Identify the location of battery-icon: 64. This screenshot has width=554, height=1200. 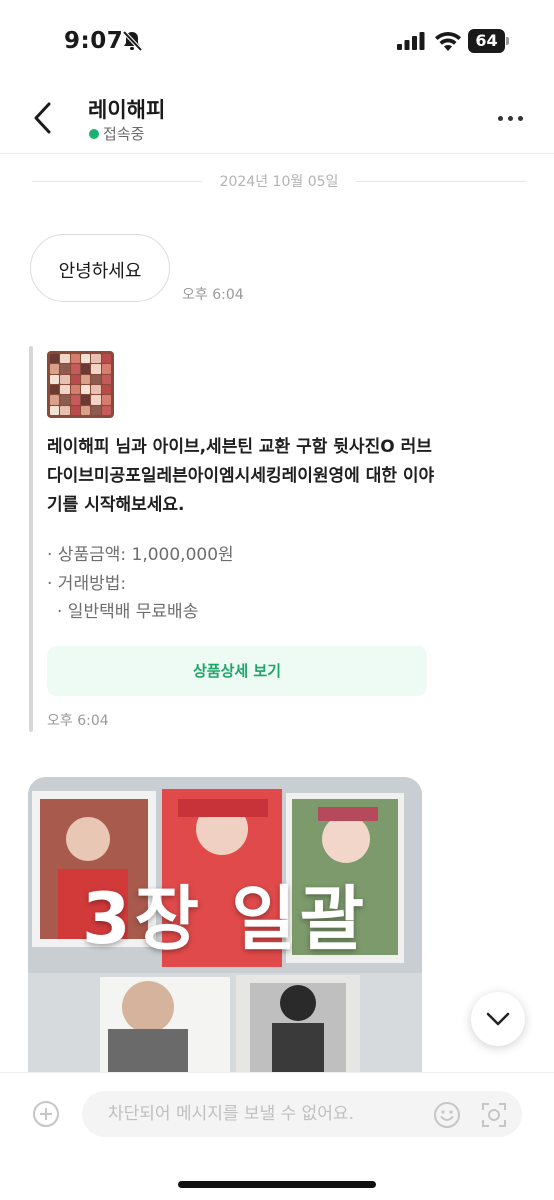
(489, 41).